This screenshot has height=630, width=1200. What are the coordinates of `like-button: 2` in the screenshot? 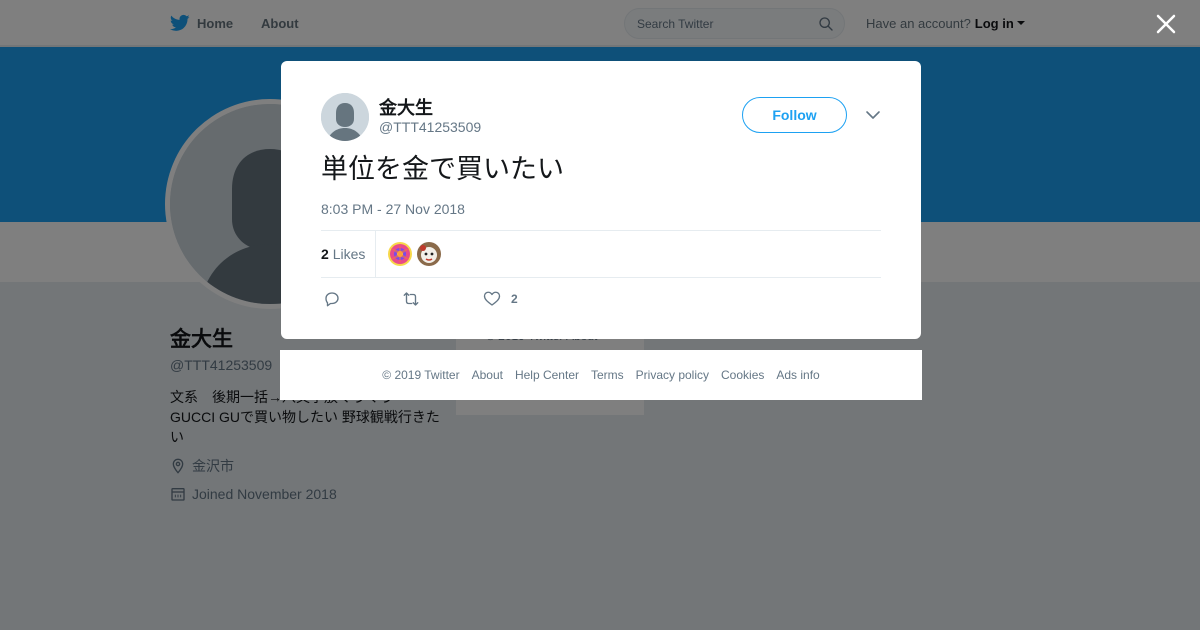 It's located at (500, 299).